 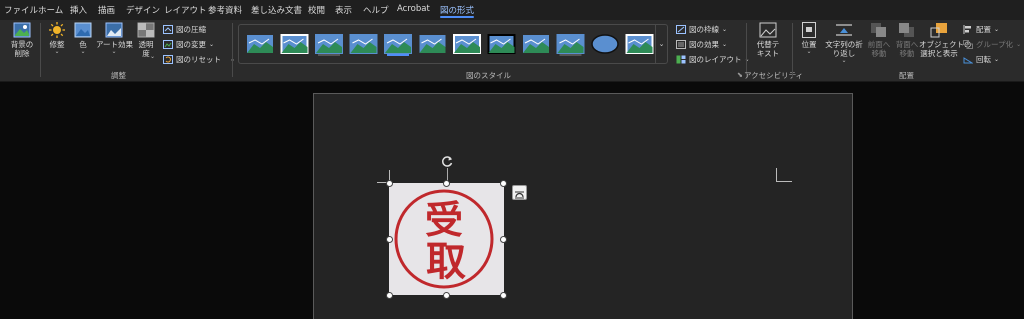 What do you see at coordinates (457, 17) in the screenshot?
I see `active-tab-indicator` at bounding box center [457, 17].